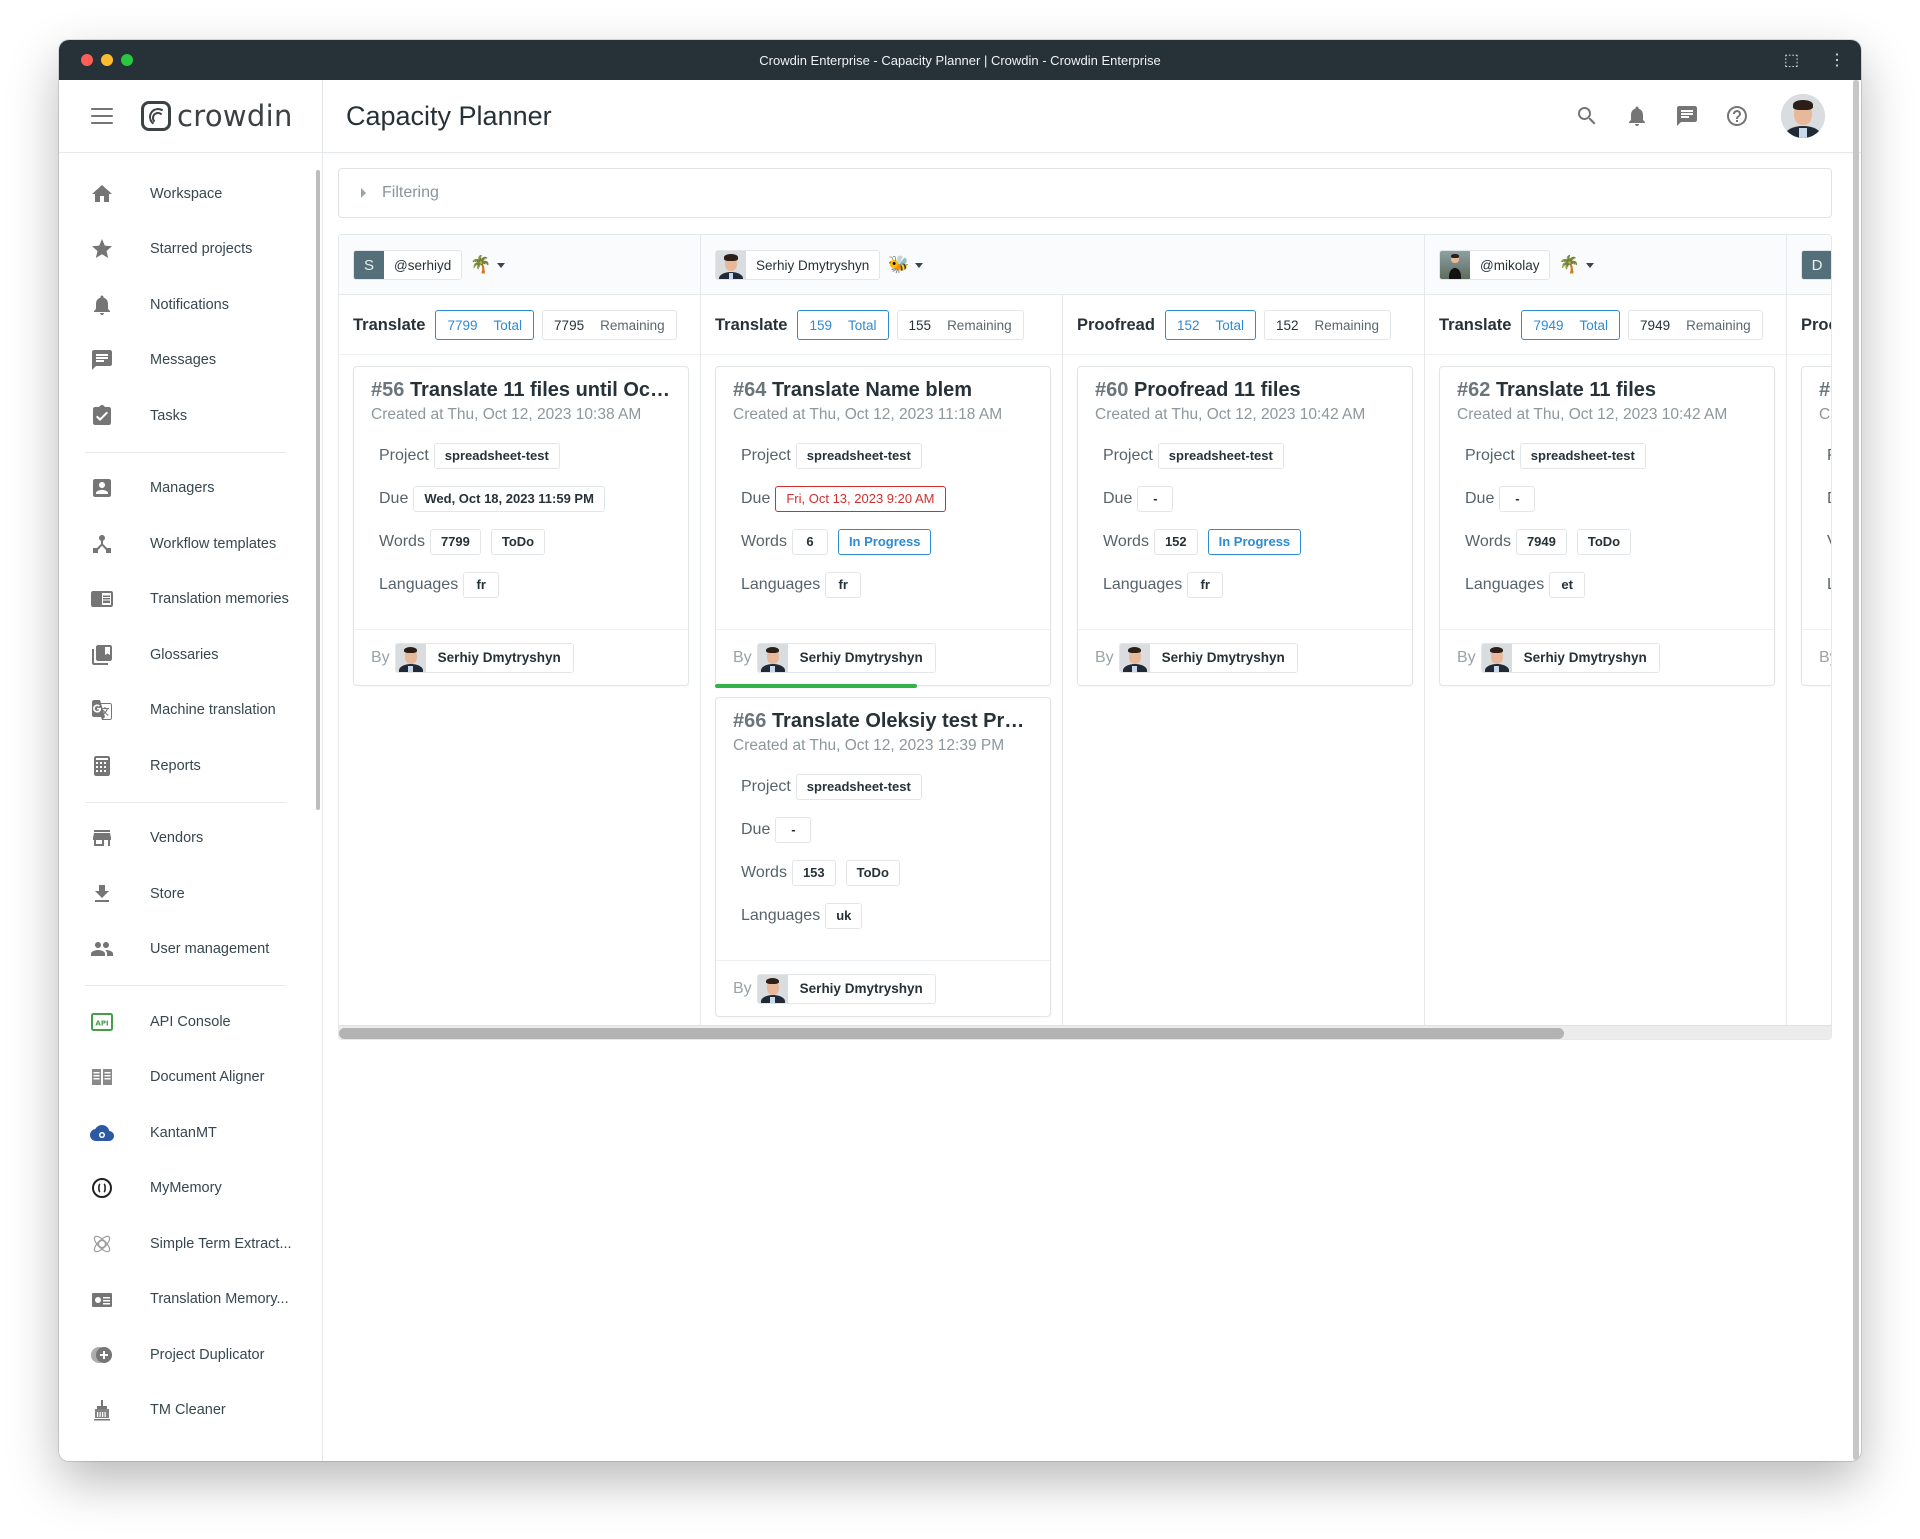 This screenshot has height=1539, width=1920. Describe the element at coordinates (190, 711) in the screenshot. I see `sidebar-item-machine-translation: Machine translation` at that location.